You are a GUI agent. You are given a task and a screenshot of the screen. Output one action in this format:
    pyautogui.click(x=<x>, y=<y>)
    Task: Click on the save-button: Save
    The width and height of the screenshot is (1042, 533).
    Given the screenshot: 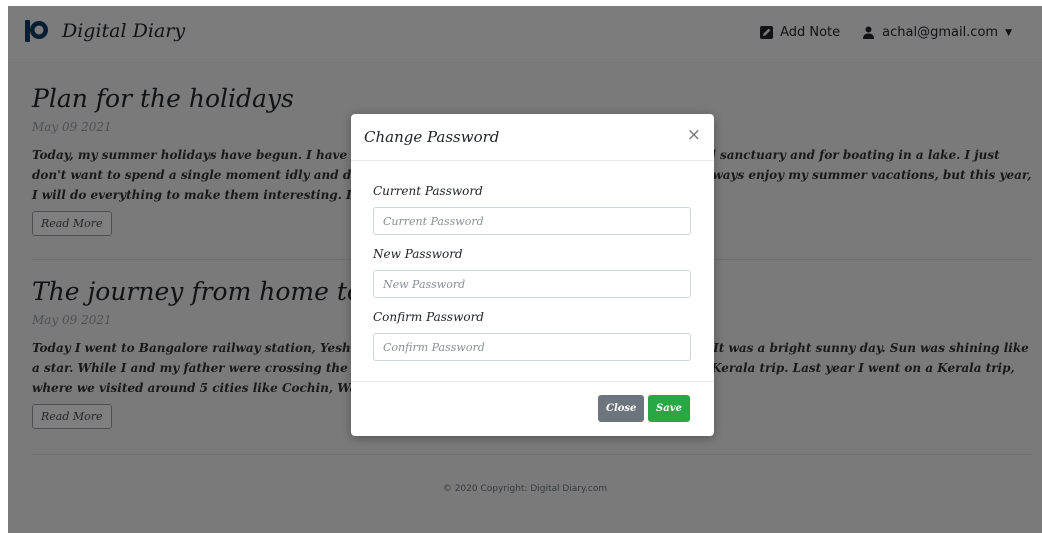 What is the action you would take?
    pyautogui.click(x=669, y=408)
    